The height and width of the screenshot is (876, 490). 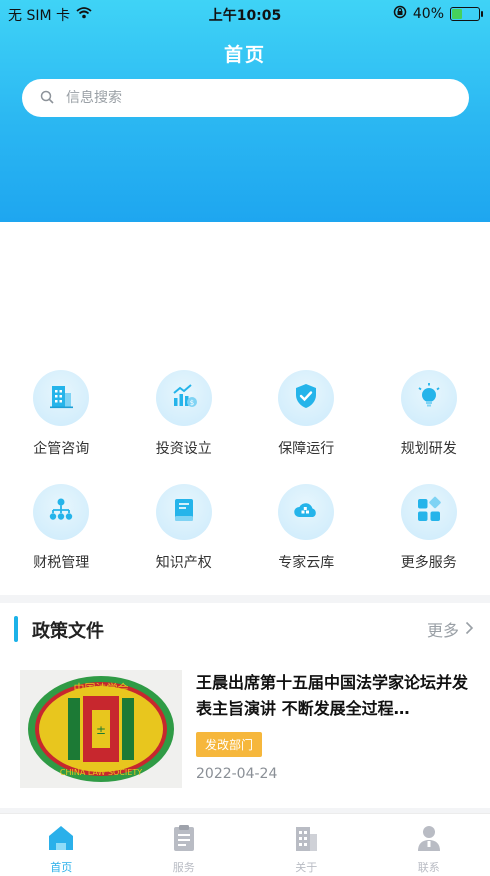 I want to click on growth-chart-icon: $, so click(x=184, y=398).